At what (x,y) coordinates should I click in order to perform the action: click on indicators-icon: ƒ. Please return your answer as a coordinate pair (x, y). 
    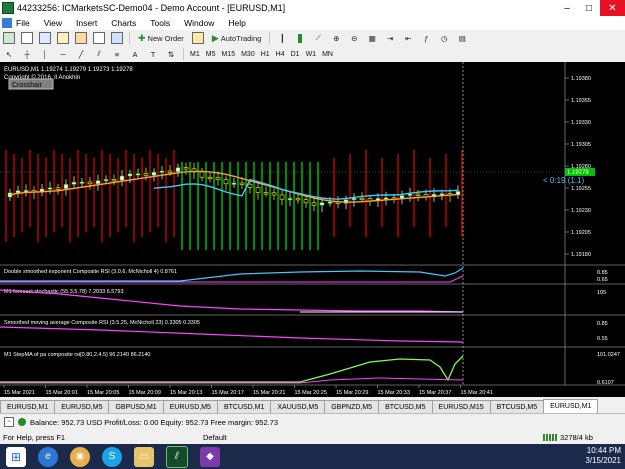
    Looking at the image, I should click on (426, 38).